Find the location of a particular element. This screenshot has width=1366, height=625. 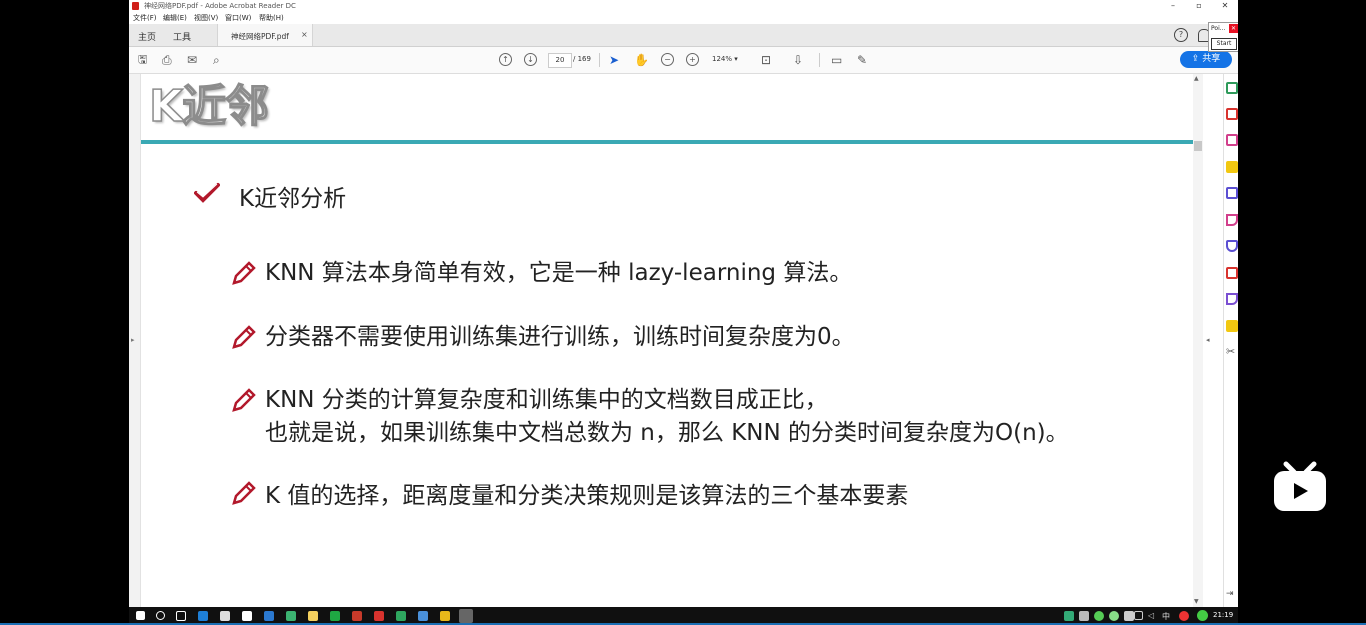

page-number-input: 20 is located at coordinates (560, 60).